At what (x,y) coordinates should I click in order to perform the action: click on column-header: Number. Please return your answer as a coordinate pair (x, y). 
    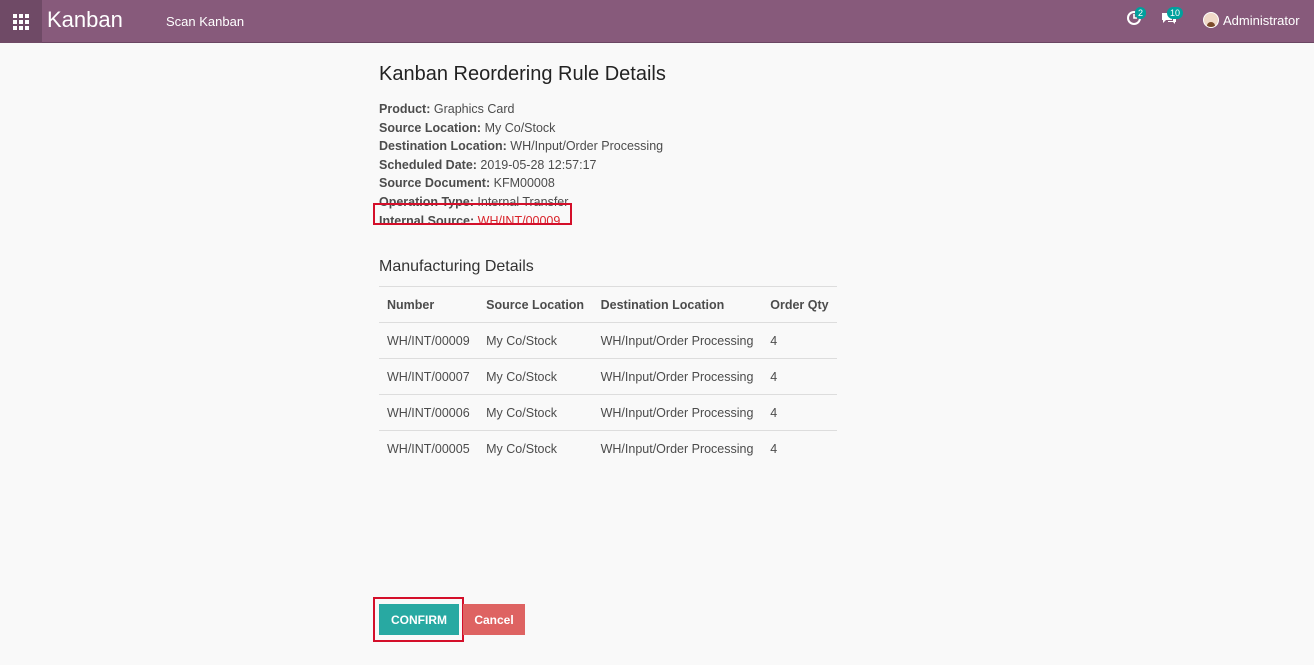
    Looking at the image, I should click on (429, 304).